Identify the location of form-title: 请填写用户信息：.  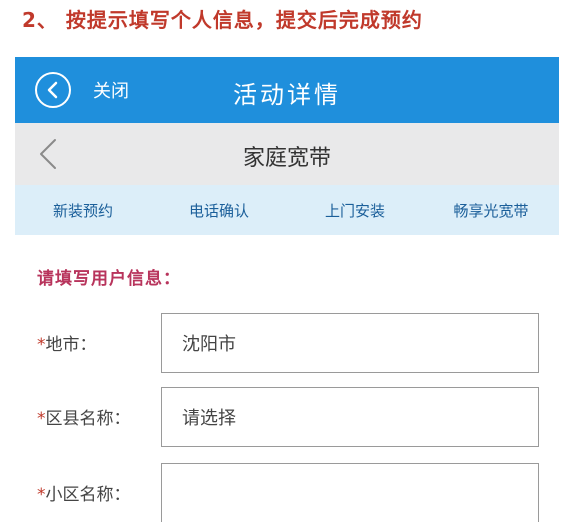
(109, 279).